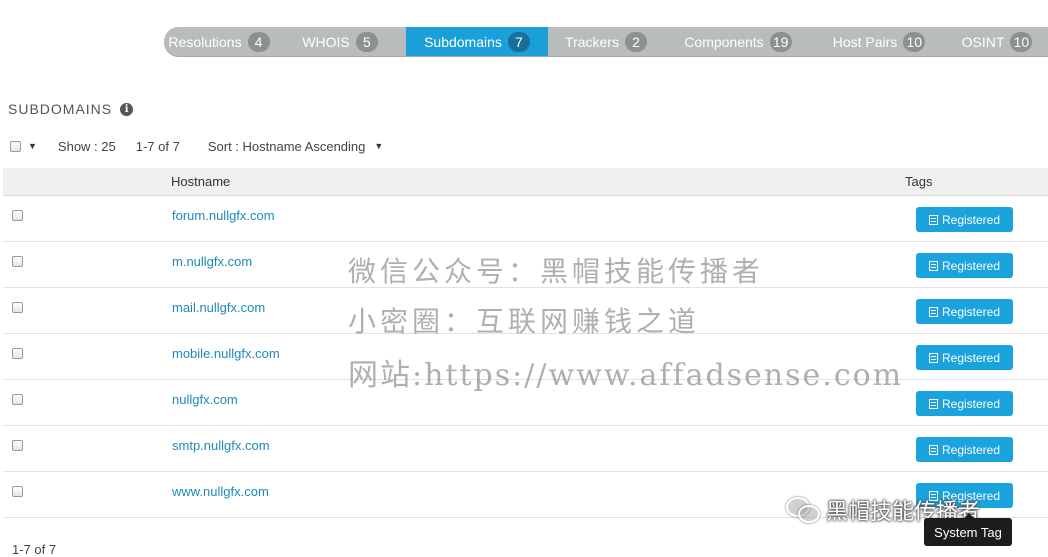 Image resolution: width=1048 pixels, height=557 pixels. I want to click on result-range: 1-7 of 7, so click(157, 146).